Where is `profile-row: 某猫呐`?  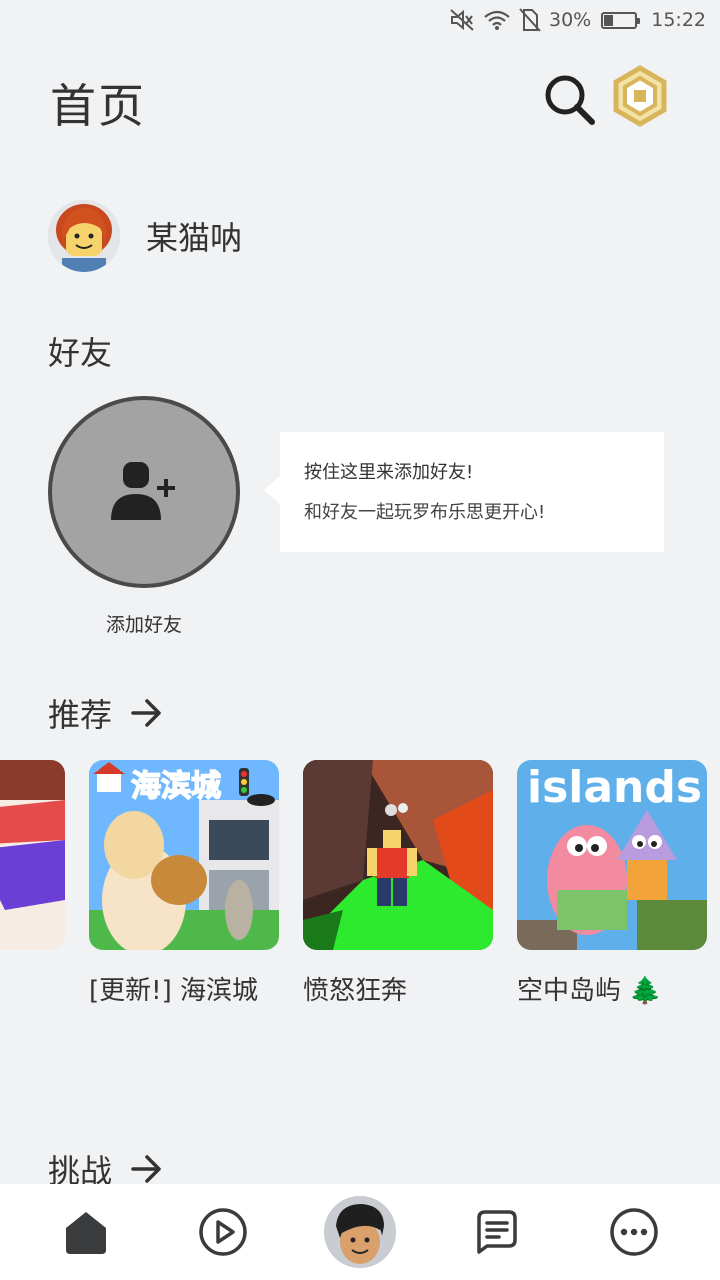 profile-row: 某猫呐 is located at coordinates (145, 236).